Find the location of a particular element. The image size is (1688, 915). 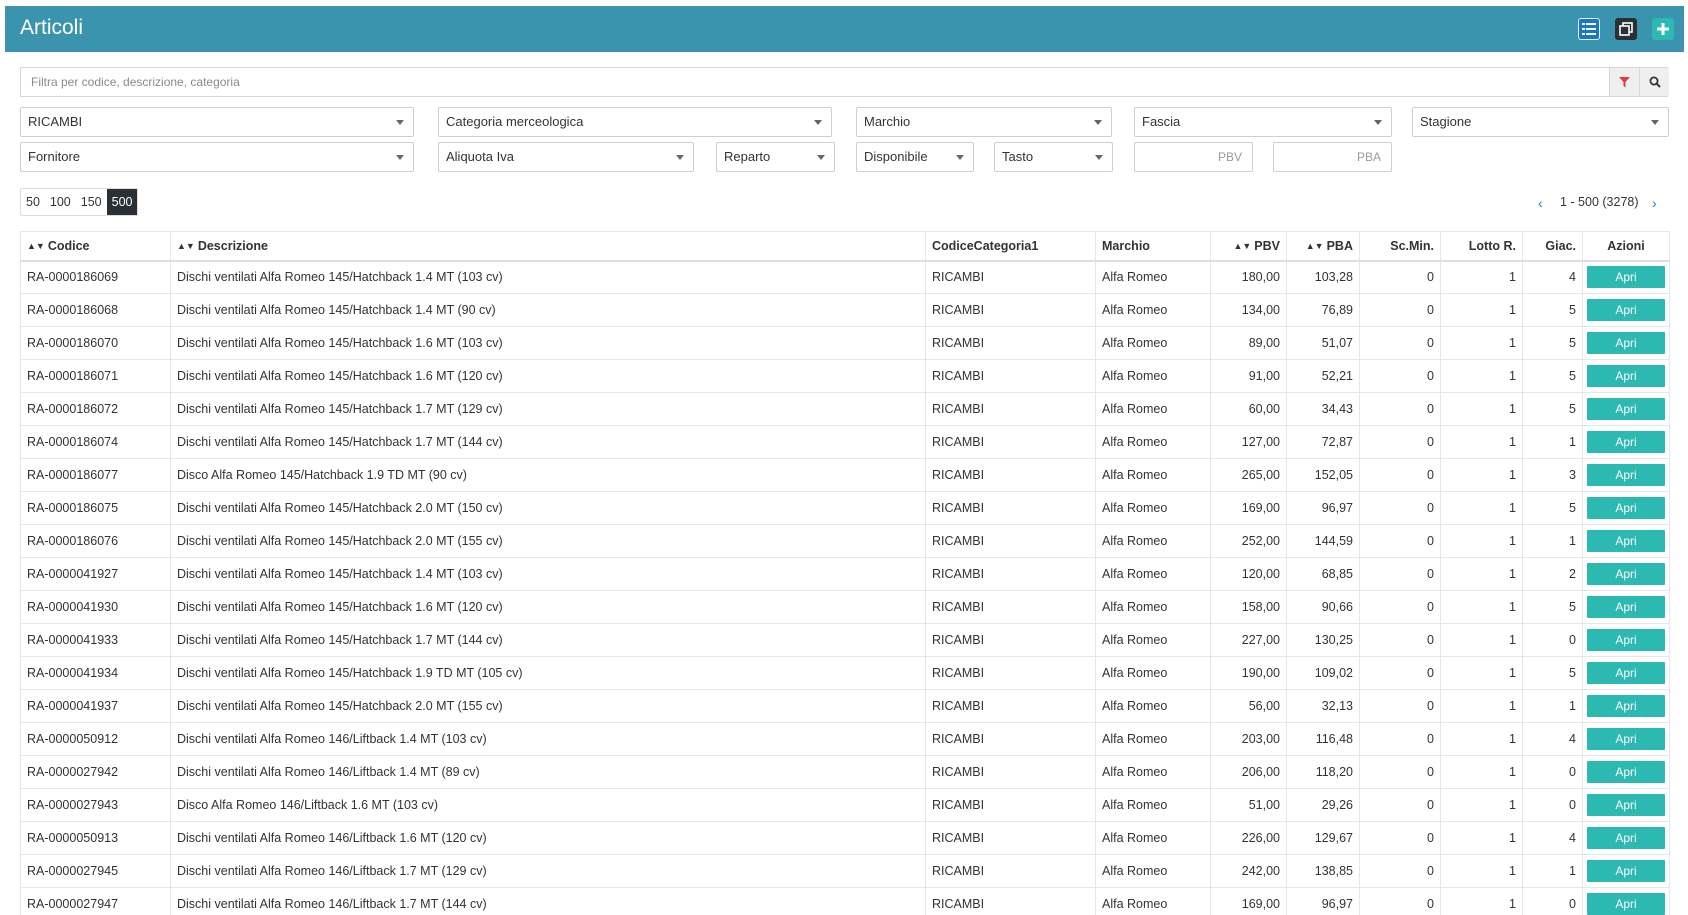

cell-pba: 76,89 is located at coordinates (1323, 310).